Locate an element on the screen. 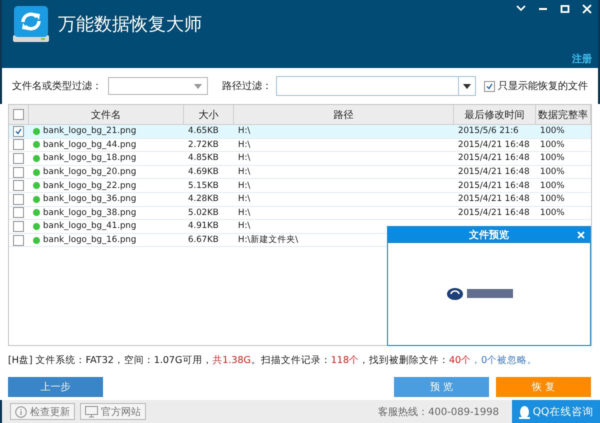 The image size is (600, 423). path-filter-field is located at coordinates (376, 86).